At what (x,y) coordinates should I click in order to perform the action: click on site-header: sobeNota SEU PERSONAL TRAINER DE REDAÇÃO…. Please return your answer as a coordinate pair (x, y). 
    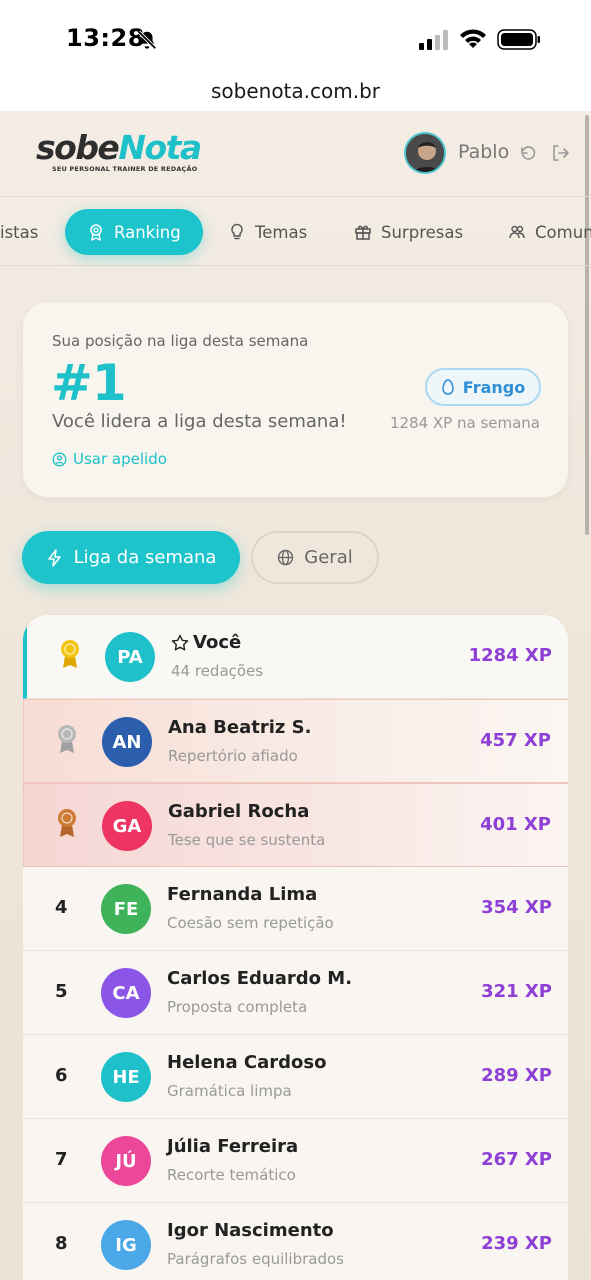
    Looking at the image, I should click on (295, 154).